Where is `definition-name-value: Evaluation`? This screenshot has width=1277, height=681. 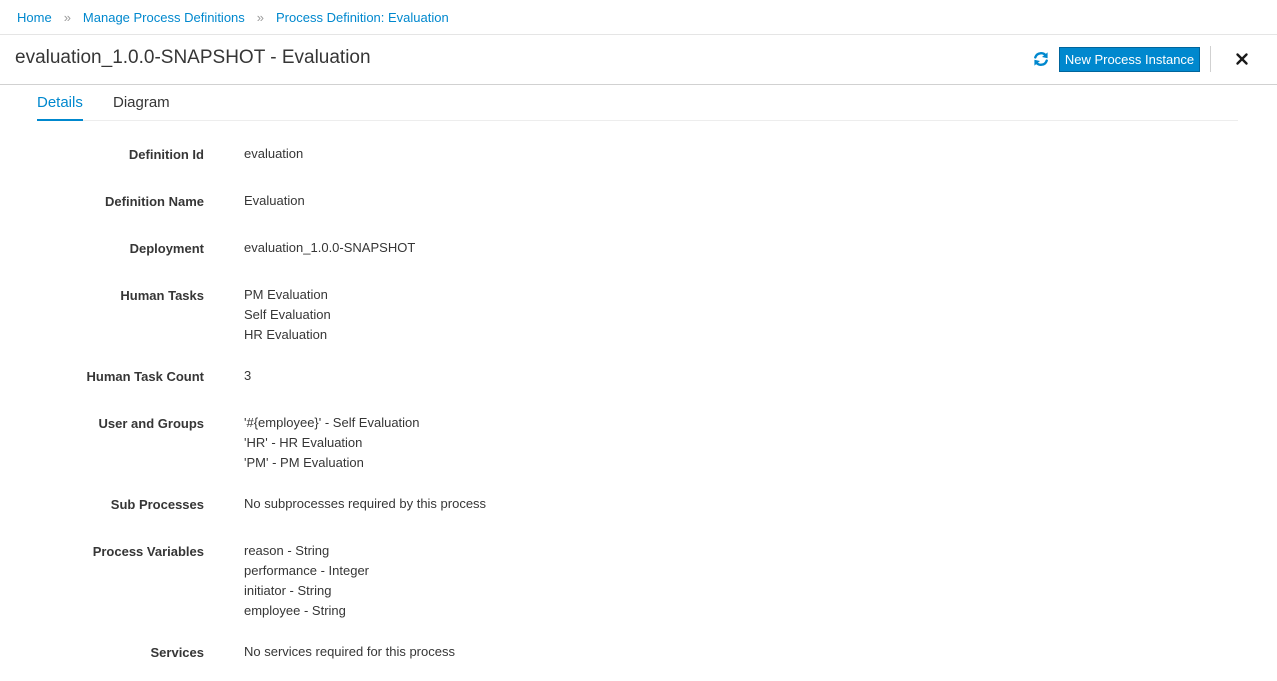
definition-name-value: Evaluation is located at coordinates (274, 200).